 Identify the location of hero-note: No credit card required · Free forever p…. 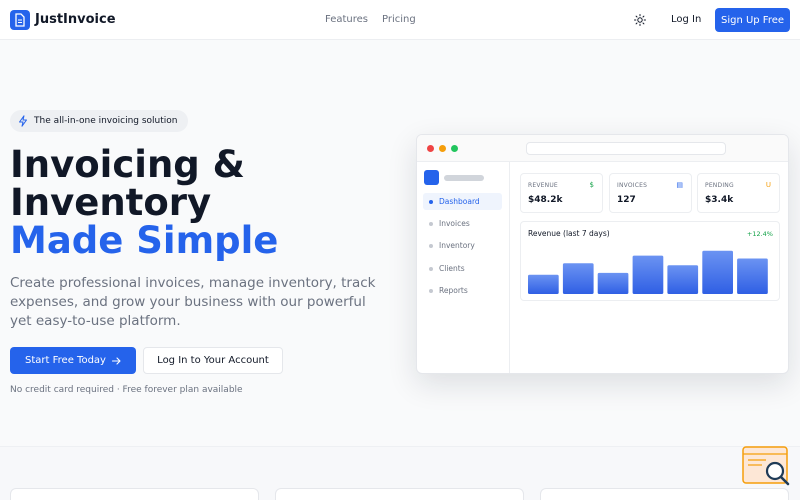
(126, 390).